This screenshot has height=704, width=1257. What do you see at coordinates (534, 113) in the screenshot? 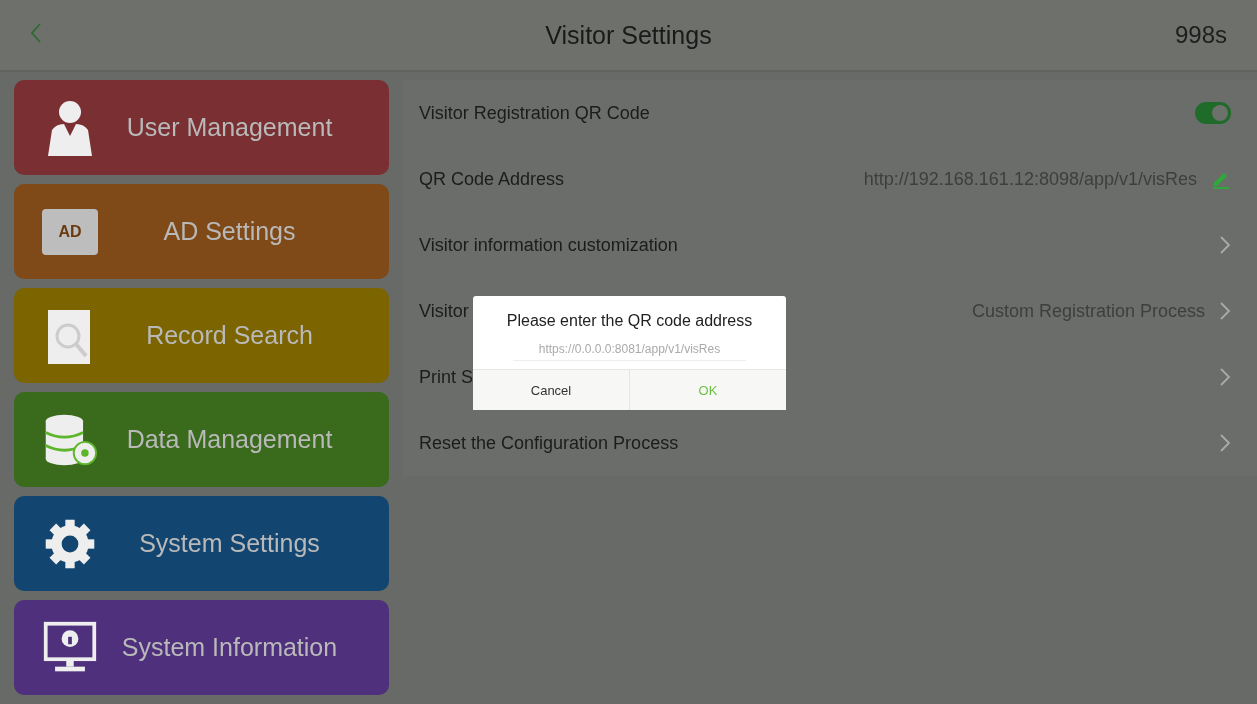
I see `setting-label: Visitor Registration QR Code` at bounding box center [534, 113].